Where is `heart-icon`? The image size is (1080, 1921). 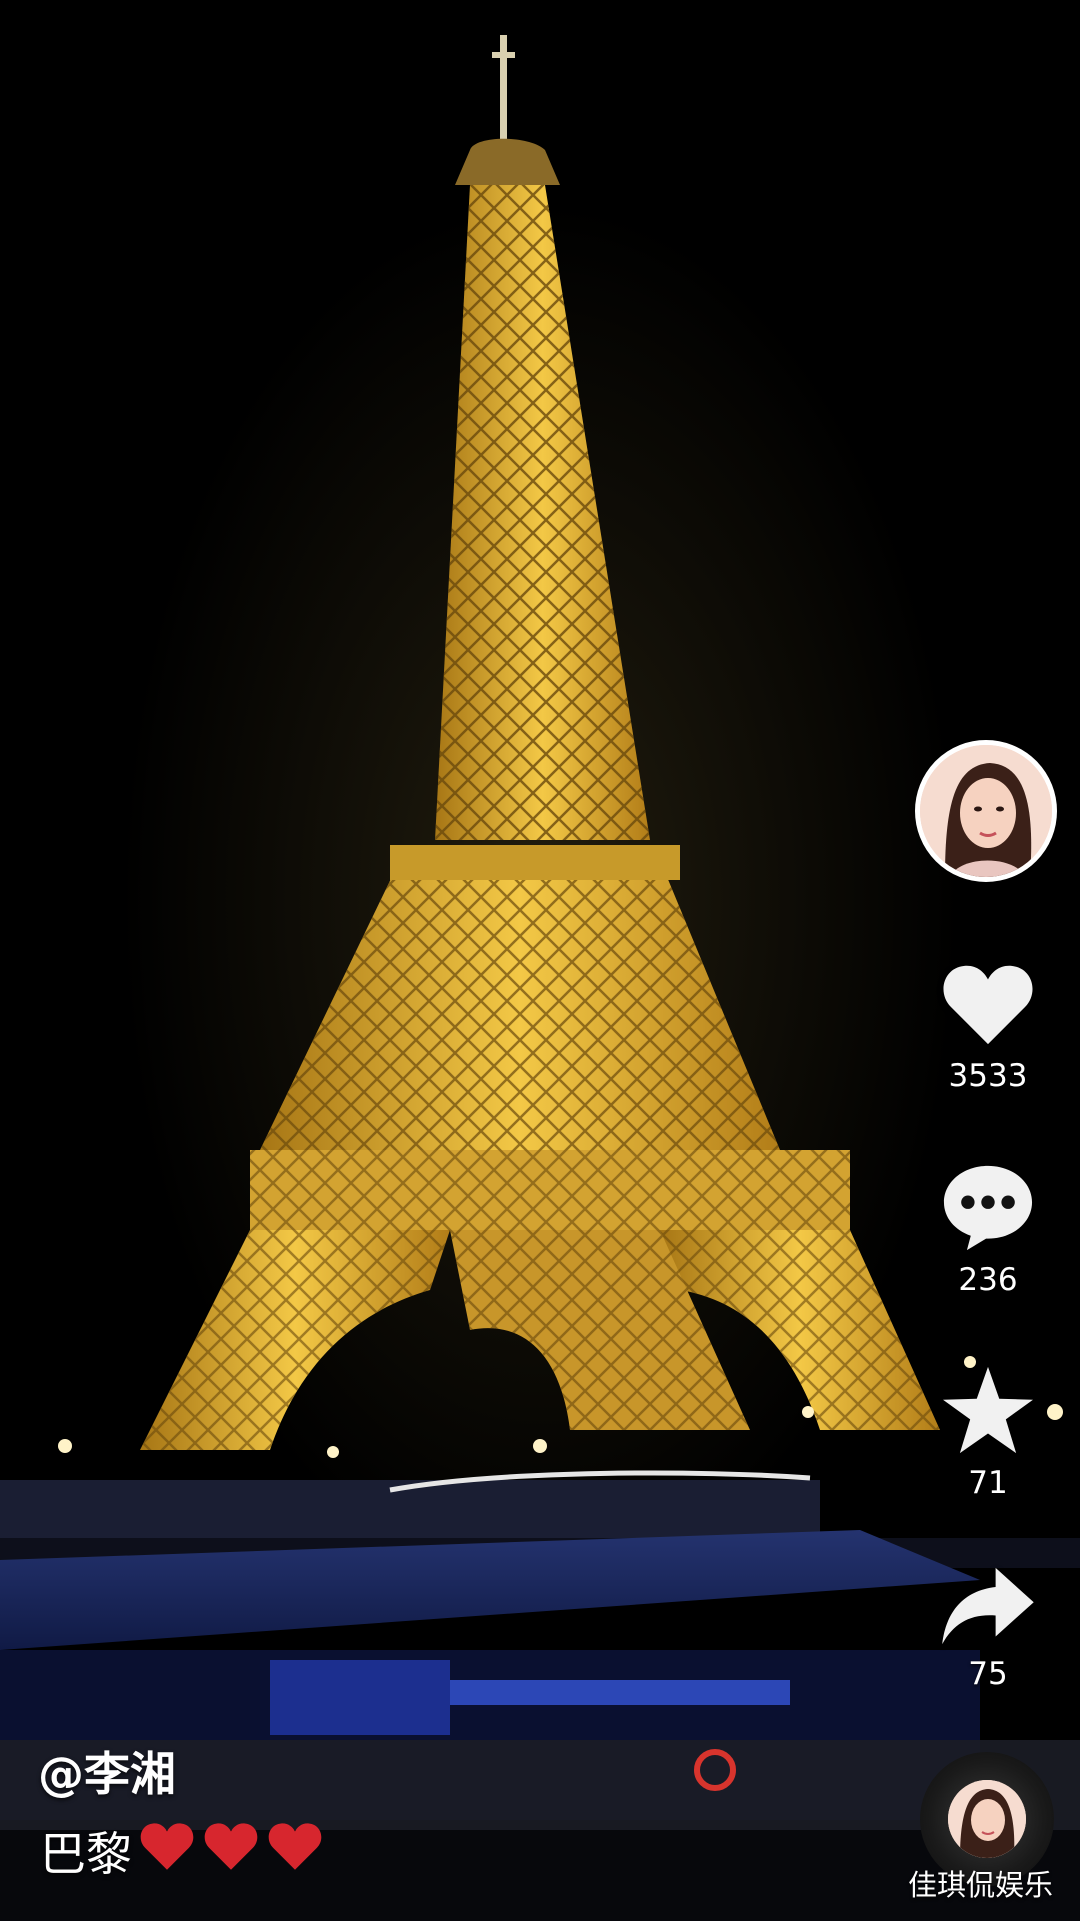 heart-icon is located at coordinates (988, 1005).